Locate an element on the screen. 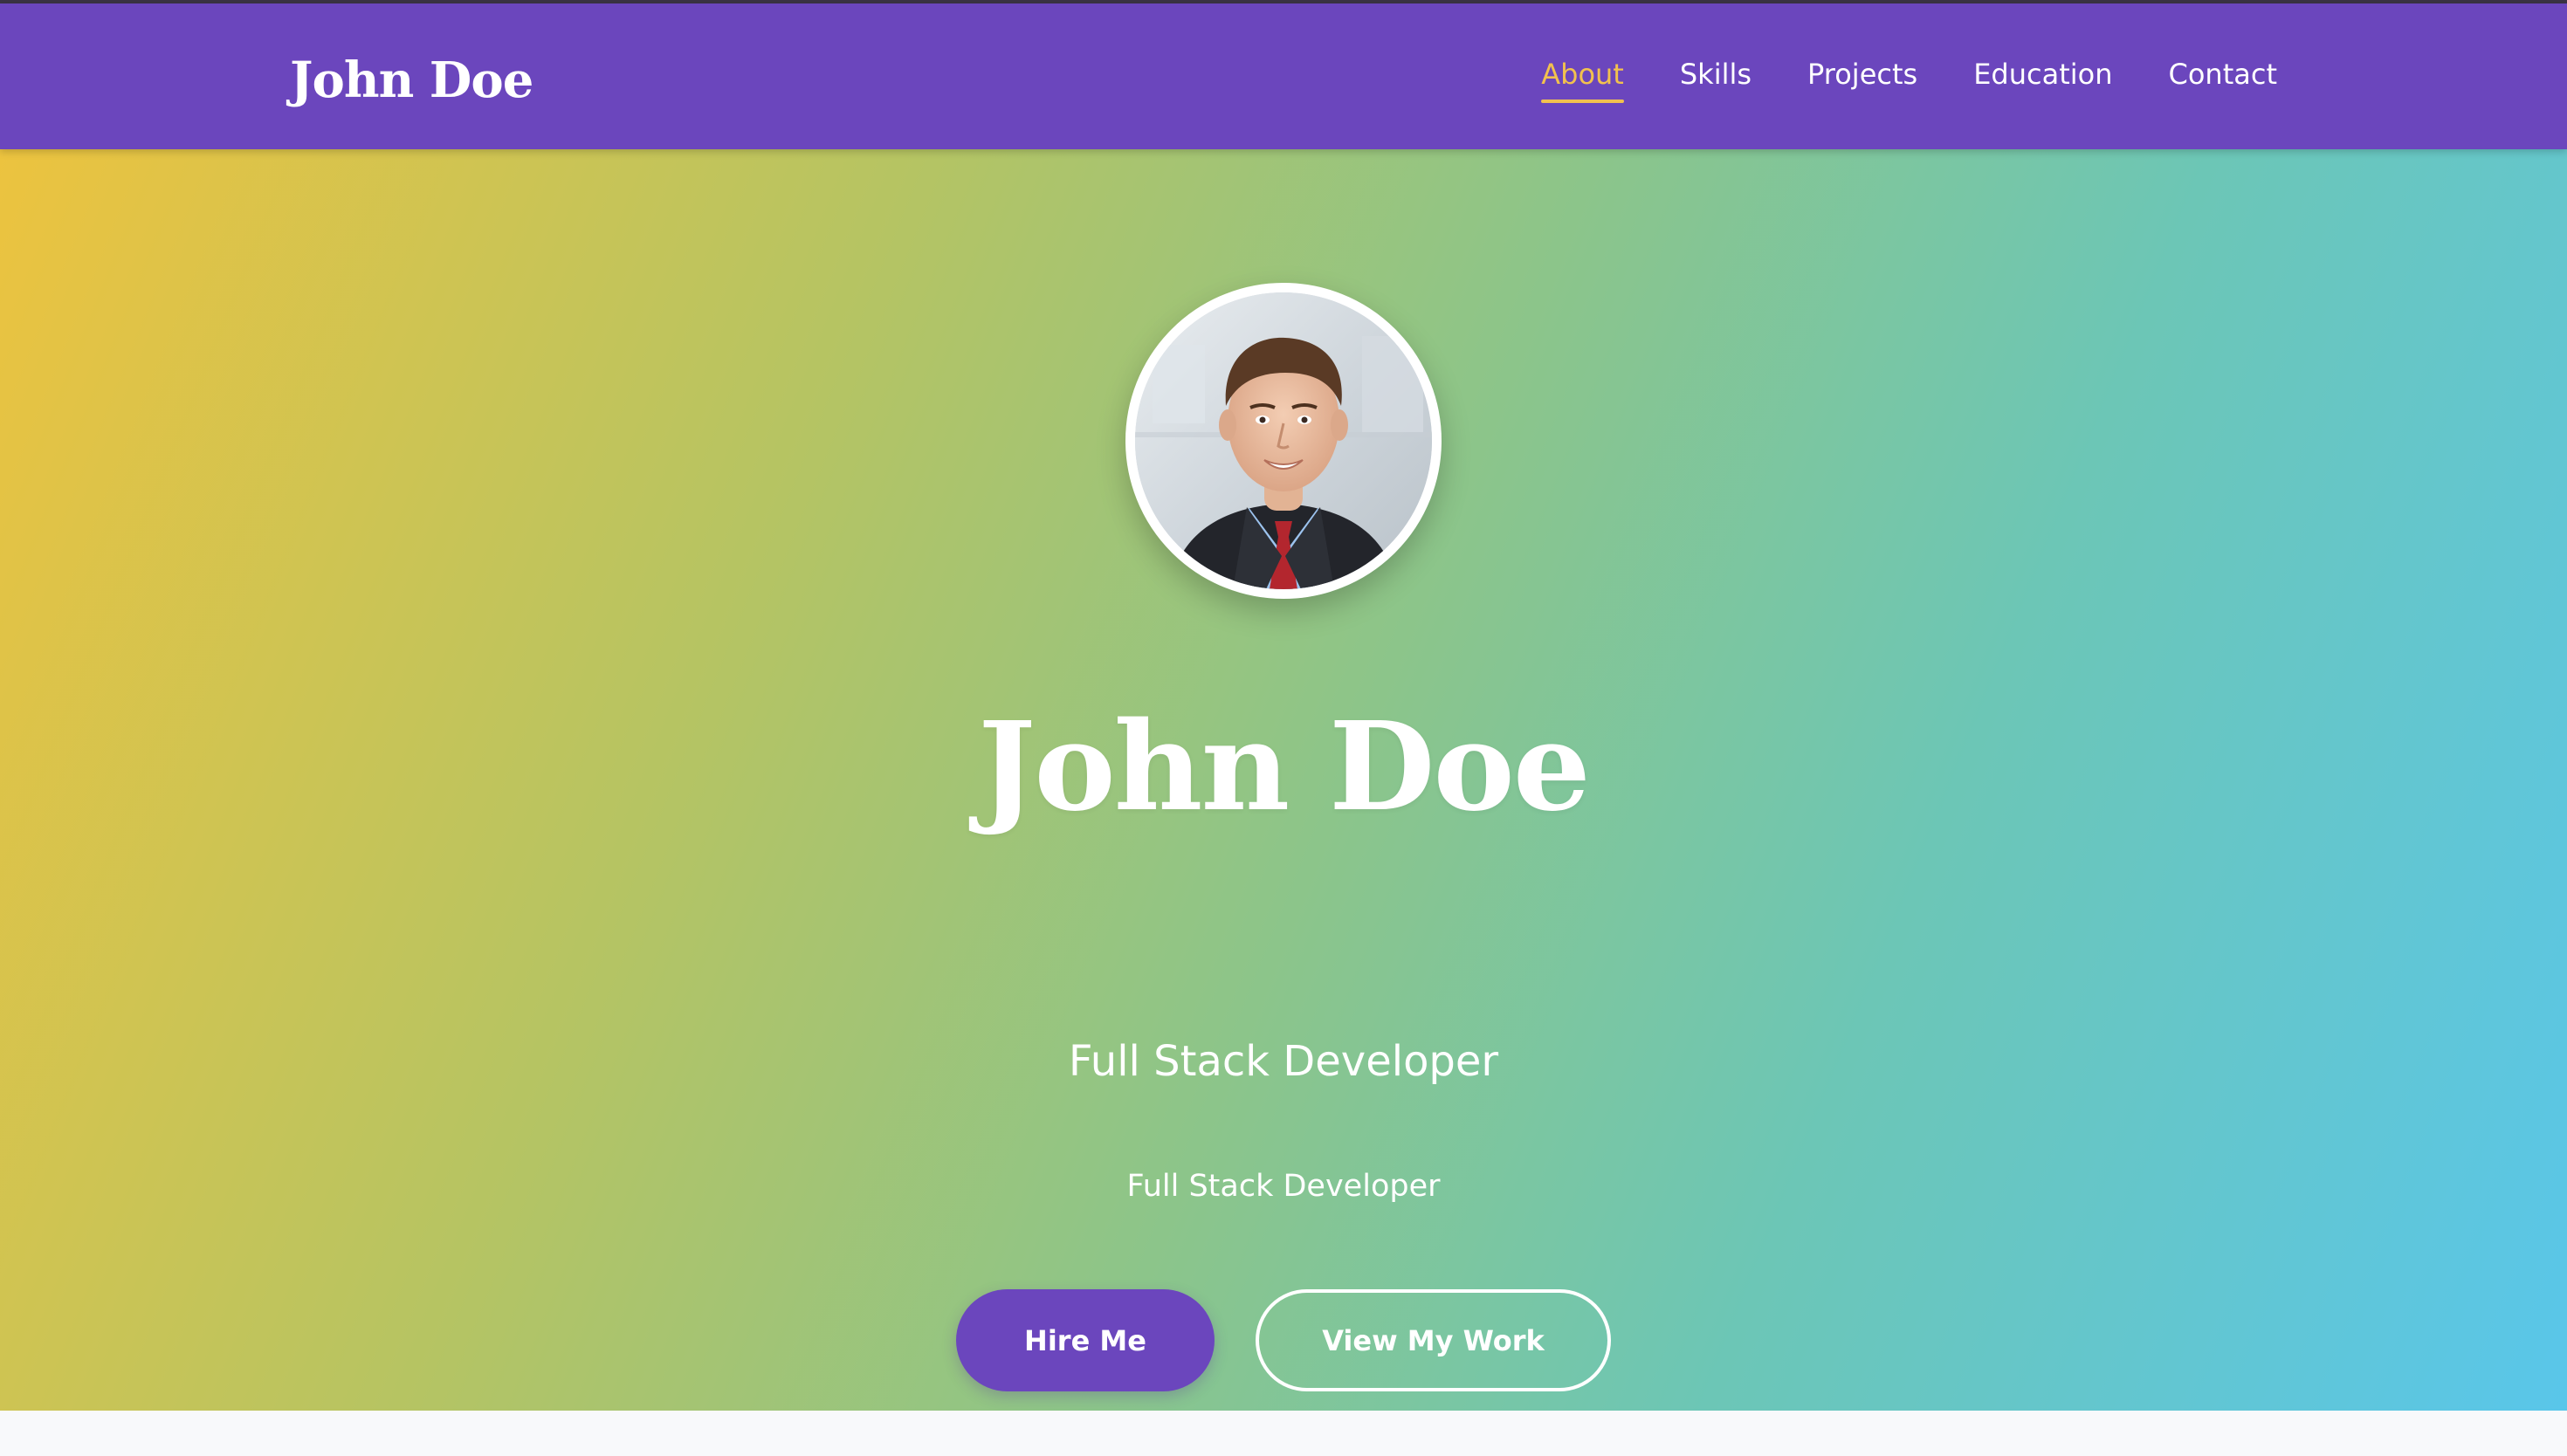 This screenshot has height=1456, width=2567. nav-menu: About Skills Projects Education Contact is located at coordinates (1909, 76).